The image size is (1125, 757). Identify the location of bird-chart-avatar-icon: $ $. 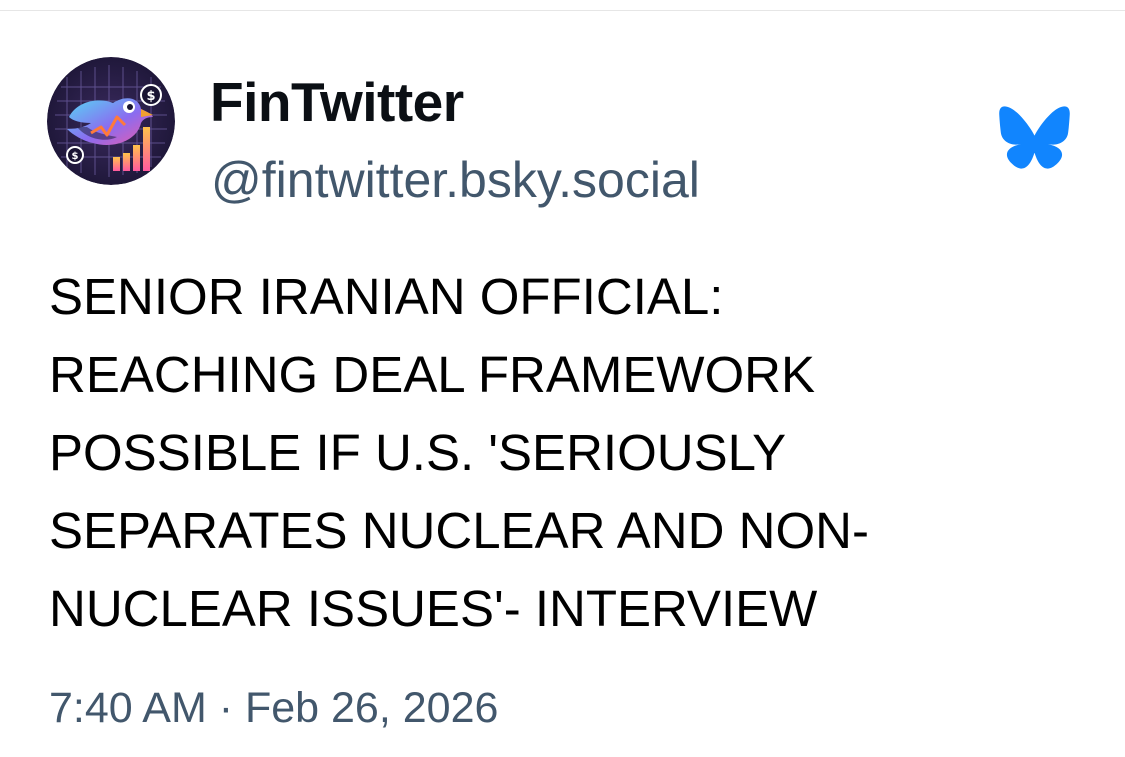
(111, 121).